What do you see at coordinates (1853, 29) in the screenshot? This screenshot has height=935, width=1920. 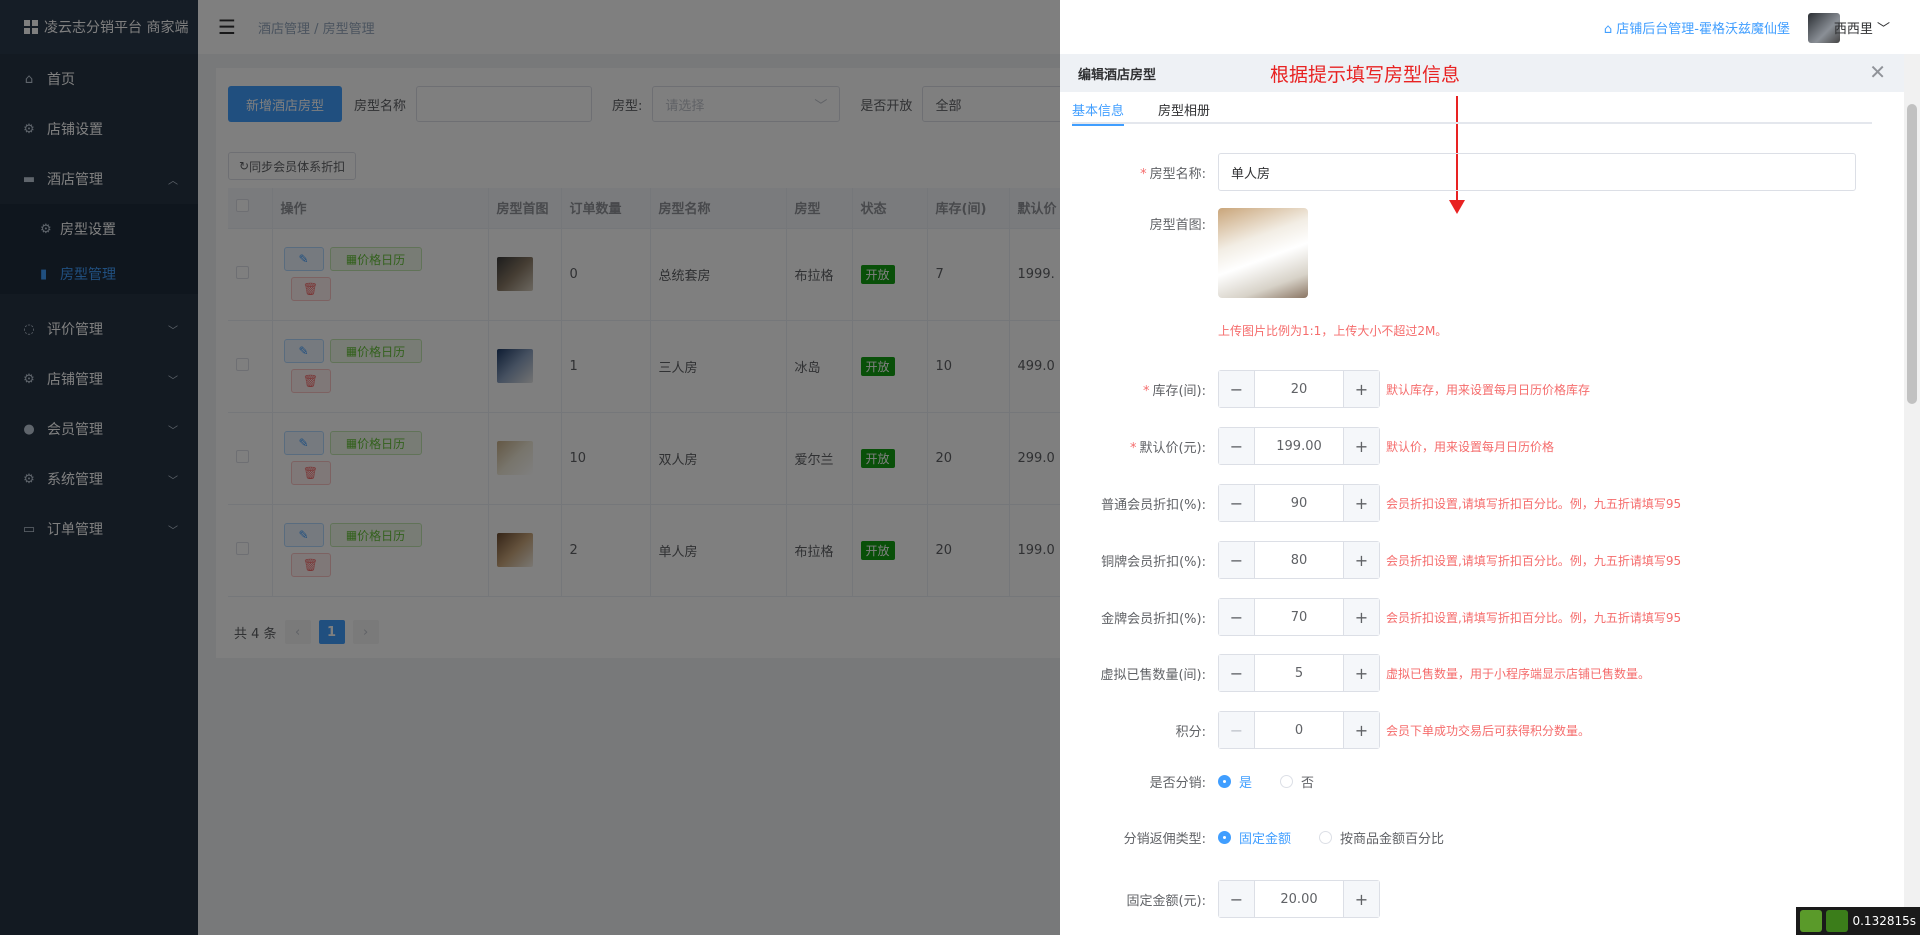 I see `username: 西西里` at bounding box center [1853, 29].